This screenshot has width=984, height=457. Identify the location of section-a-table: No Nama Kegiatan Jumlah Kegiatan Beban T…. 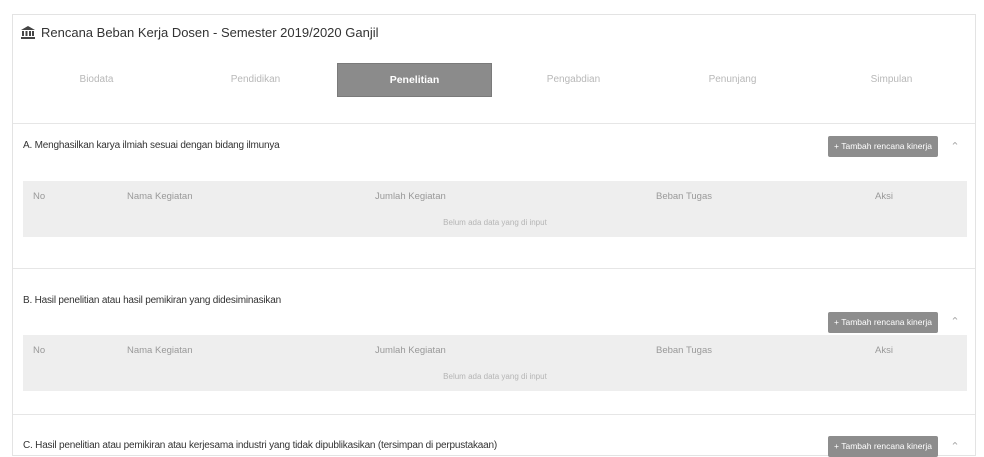
(495, 209).